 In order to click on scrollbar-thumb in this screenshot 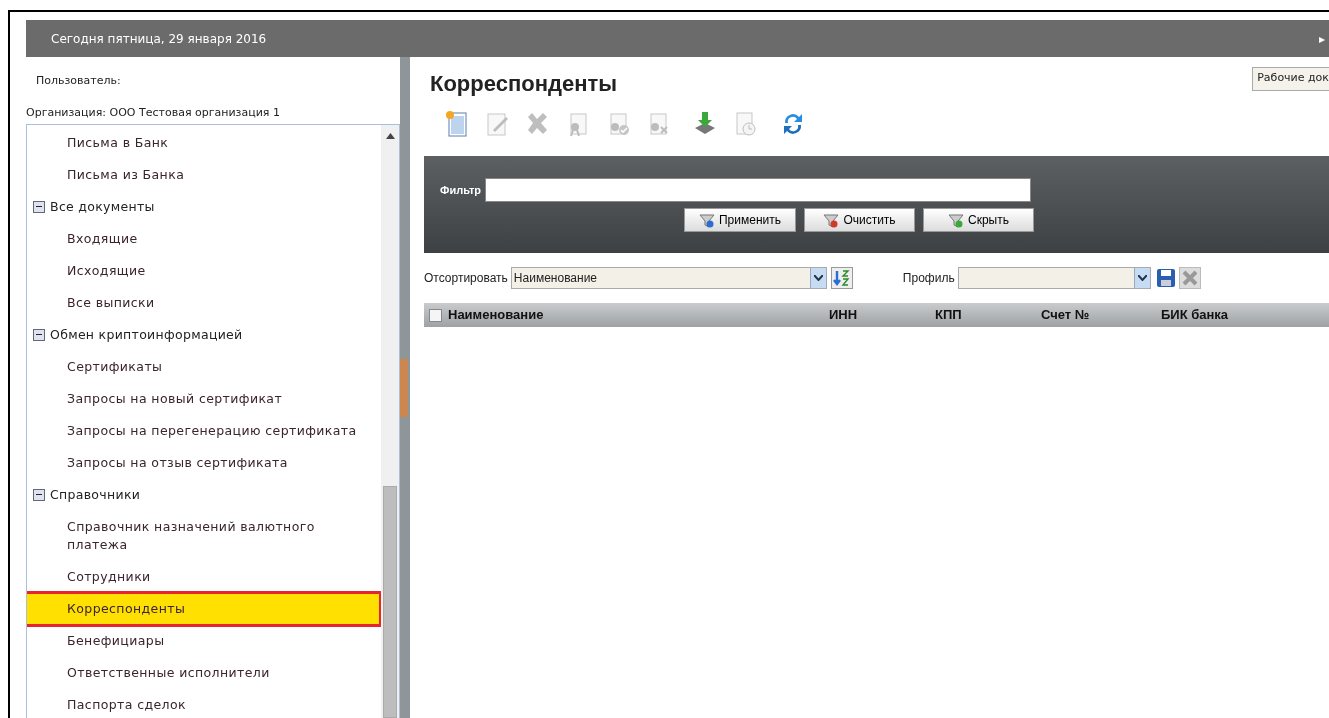, I will do `click(390, 602)`.